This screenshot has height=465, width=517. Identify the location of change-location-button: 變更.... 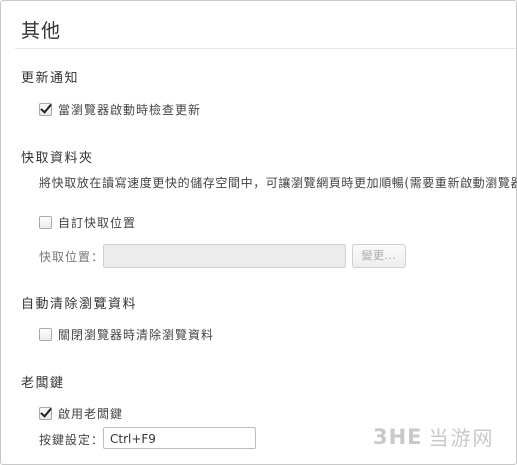
(379, 256).